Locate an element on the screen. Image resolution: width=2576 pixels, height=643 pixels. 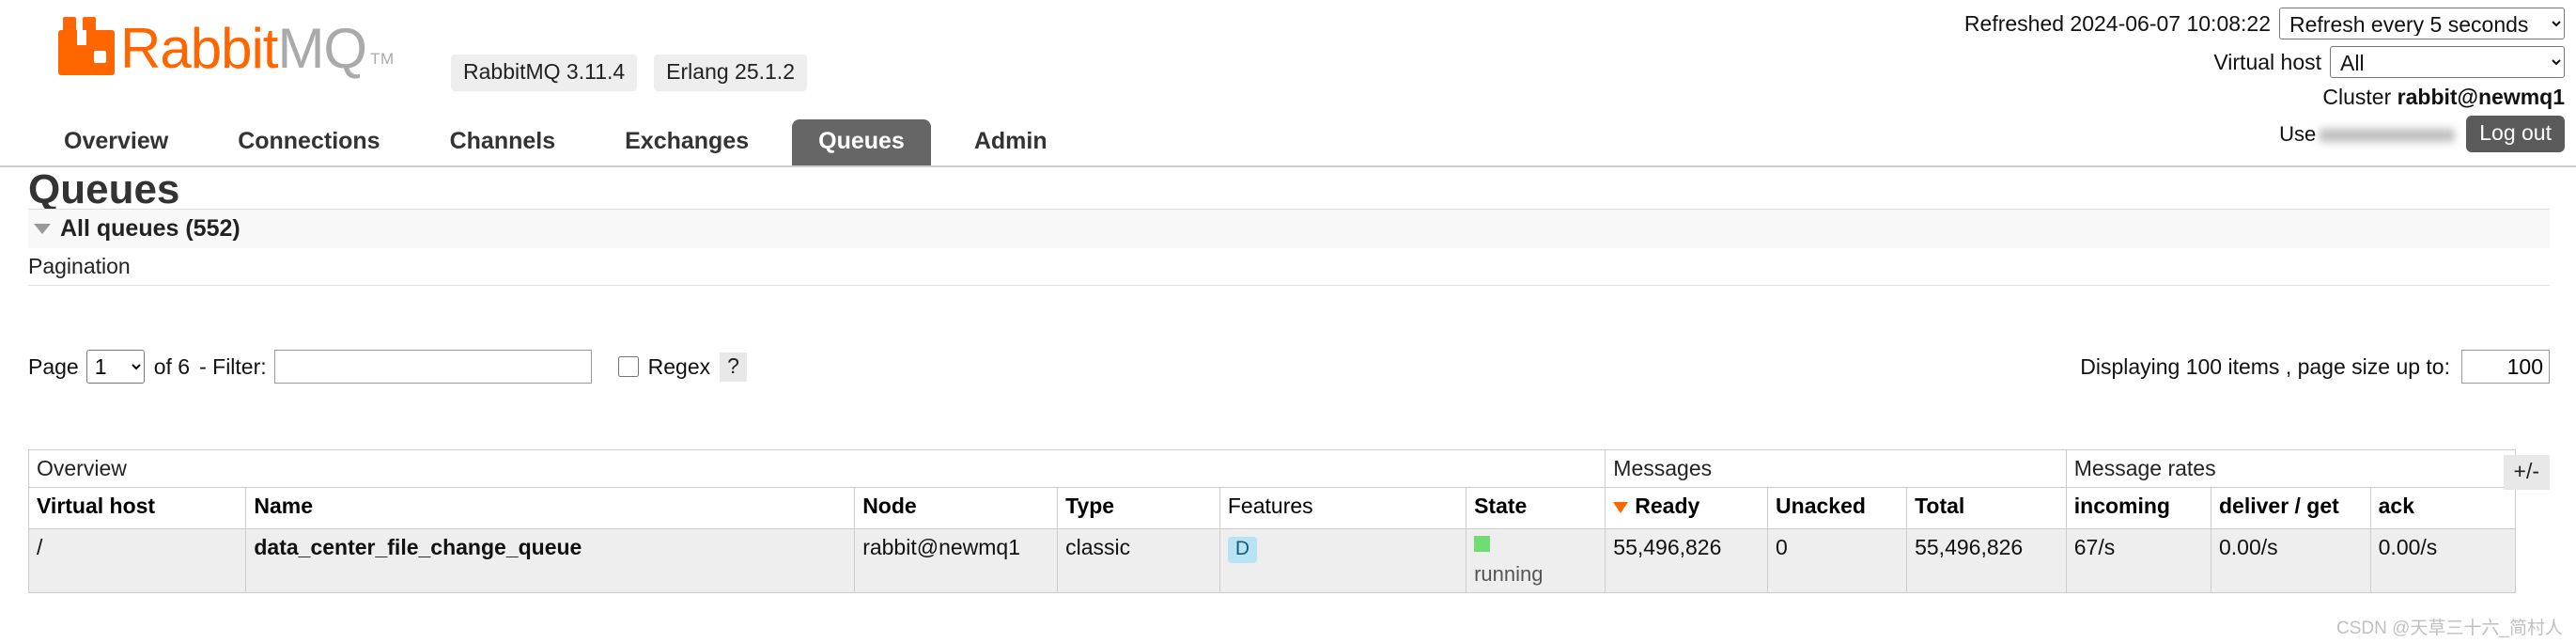
cell-total: 55,496,826 is located at coordinates (1986, 560).